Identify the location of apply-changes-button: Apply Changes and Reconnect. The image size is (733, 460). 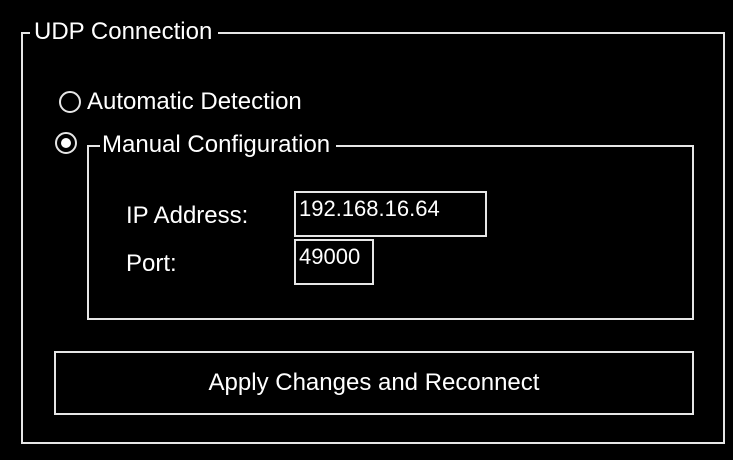
(374, 383).